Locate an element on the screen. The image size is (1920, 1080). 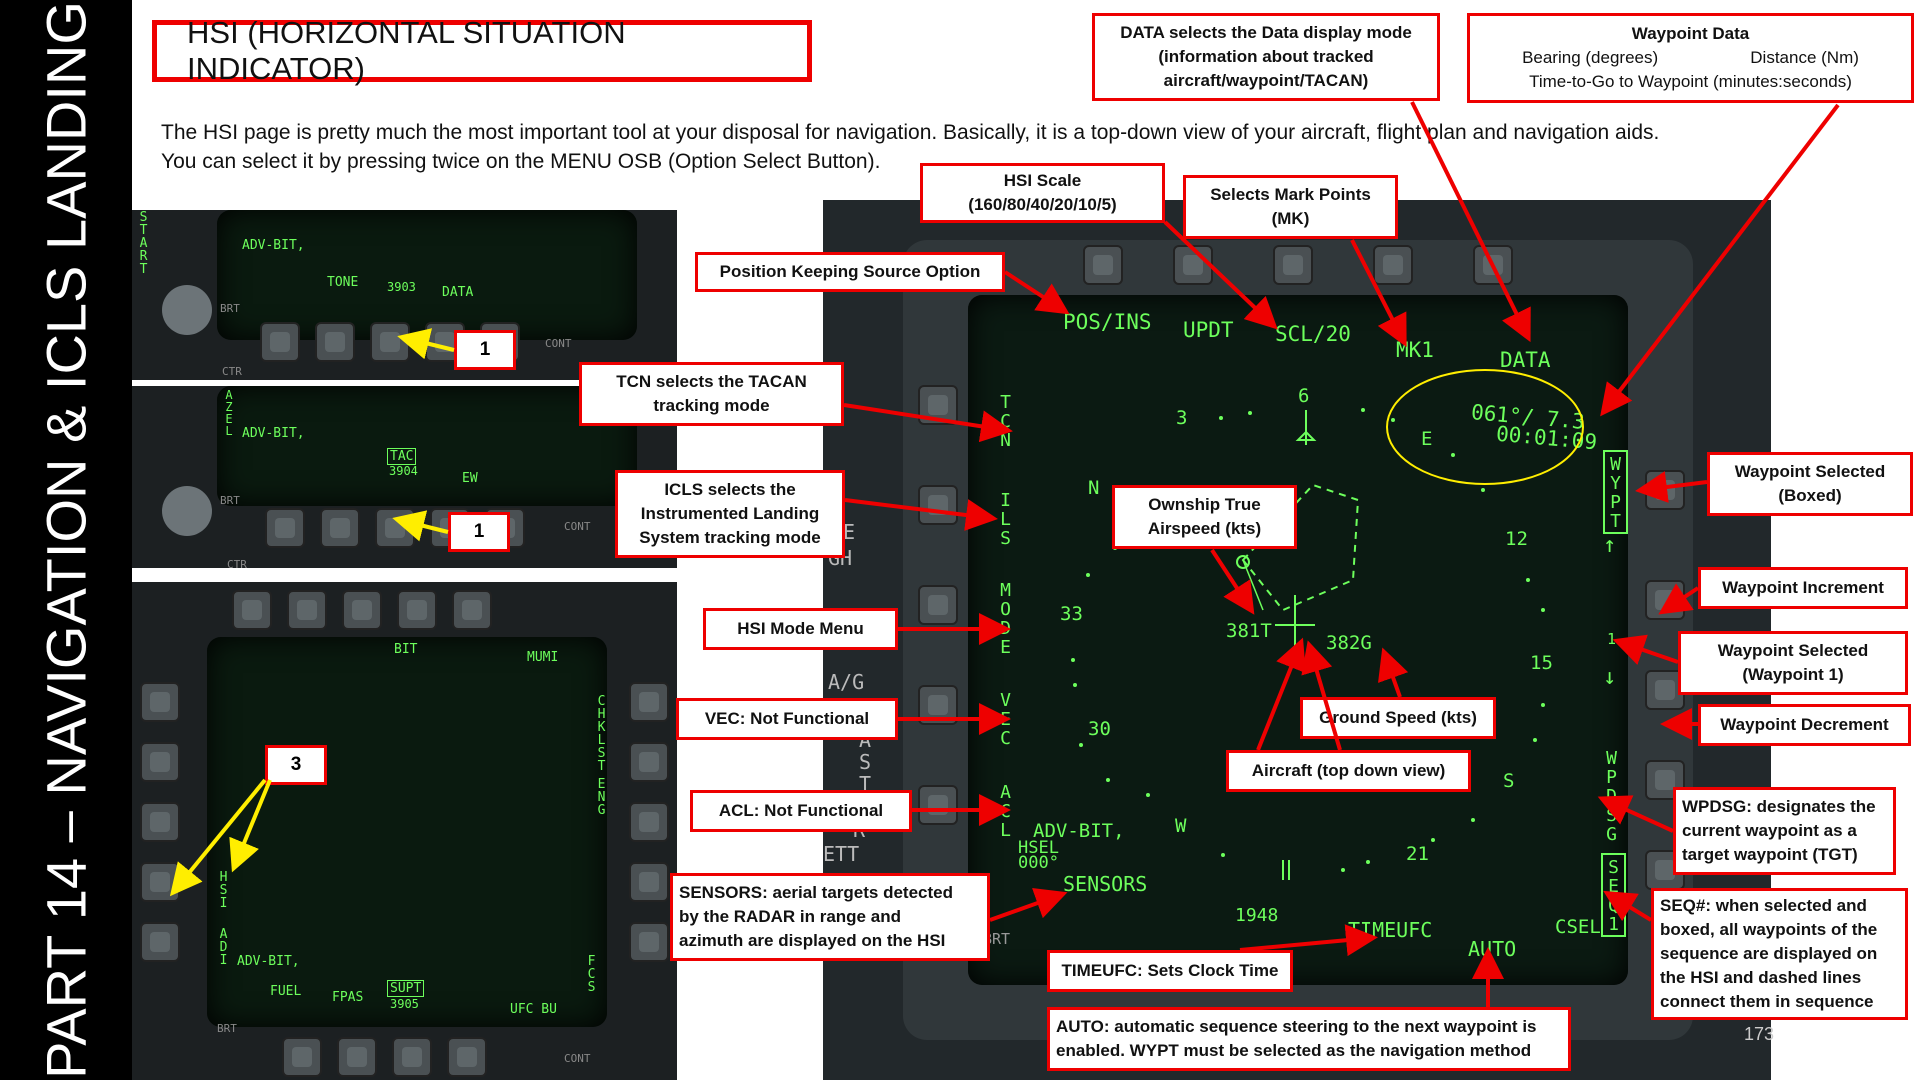
auto-option: AUTO is located at coordinates (1492, 949).